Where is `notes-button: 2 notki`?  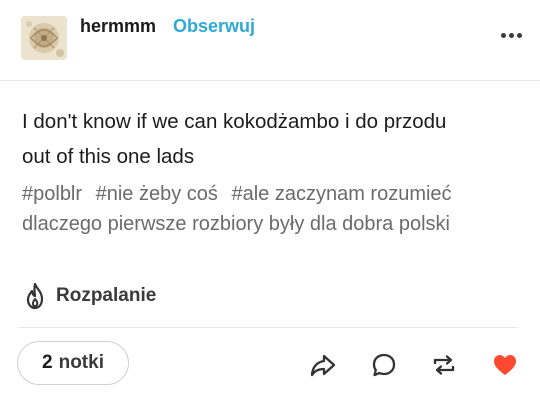 notes-button: 2 notki is located at coordinates (73, 363).